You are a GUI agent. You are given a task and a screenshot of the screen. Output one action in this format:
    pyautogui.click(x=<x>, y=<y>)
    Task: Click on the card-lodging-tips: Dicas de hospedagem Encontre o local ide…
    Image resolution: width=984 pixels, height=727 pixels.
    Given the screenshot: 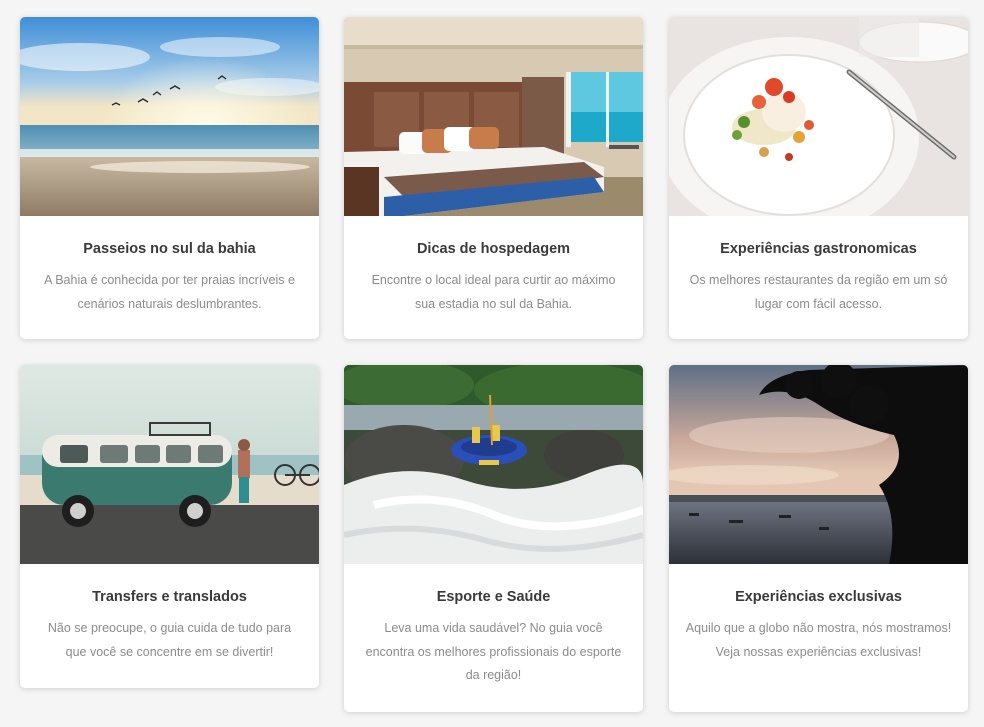 What is the action you would take?
    pyautogui.click(x=493, y=178)
    